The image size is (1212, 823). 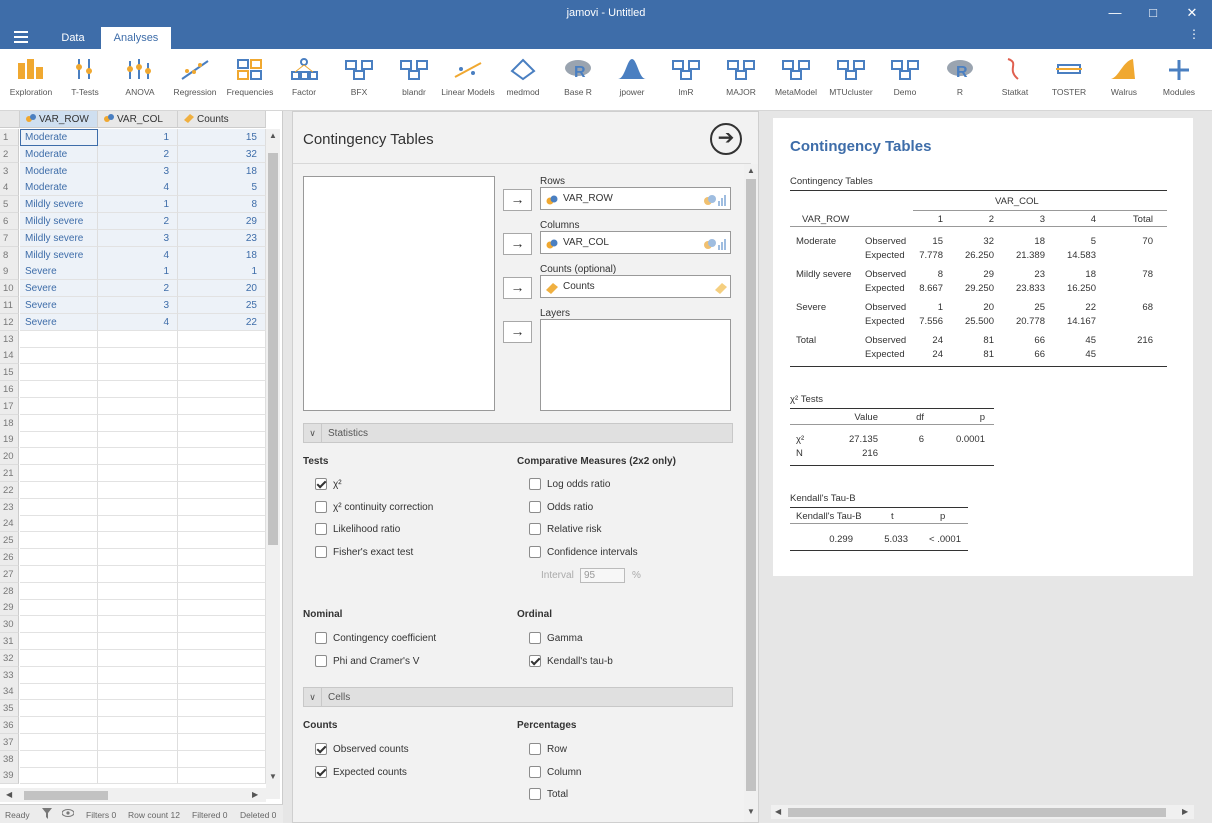 I want to click on results-horizontal-scrollbar: ◀ ▶, so click(x=982, y=812).